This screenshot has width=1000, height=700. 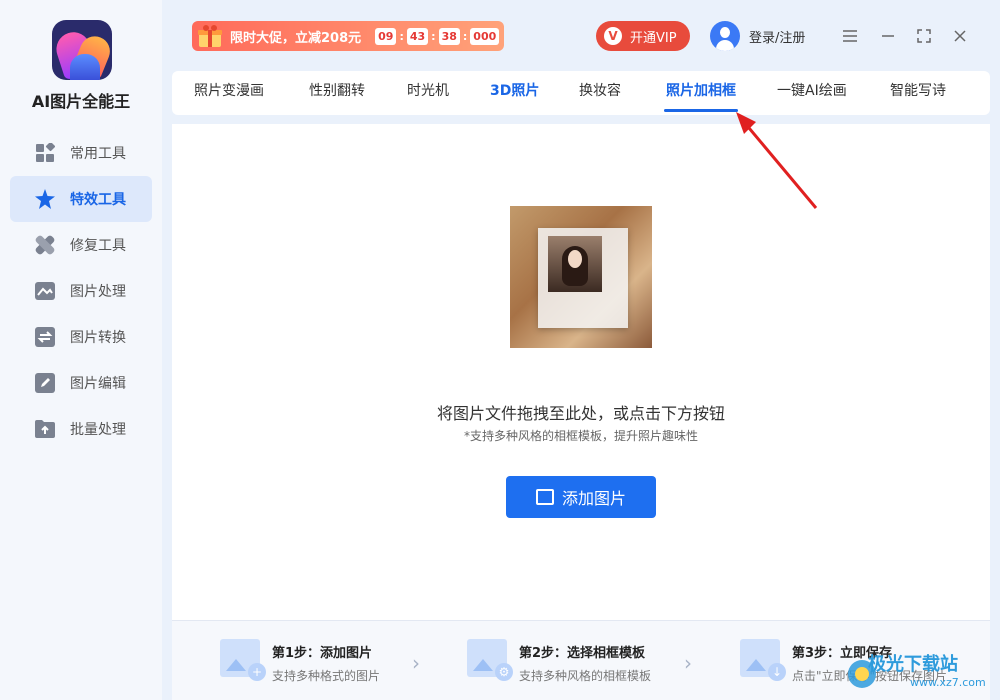 I want to click on convert-icon, so click(x=45, y=337).